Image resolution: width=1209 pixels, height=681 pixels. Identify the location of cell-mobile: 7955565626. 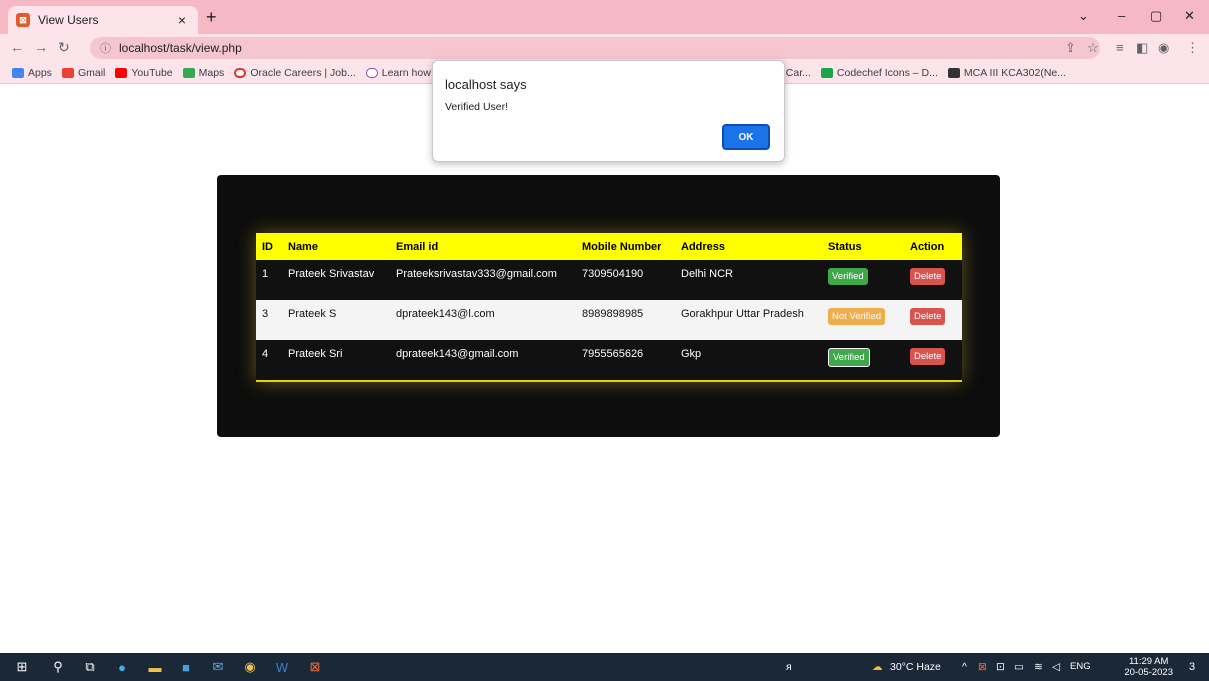
(613, 354).